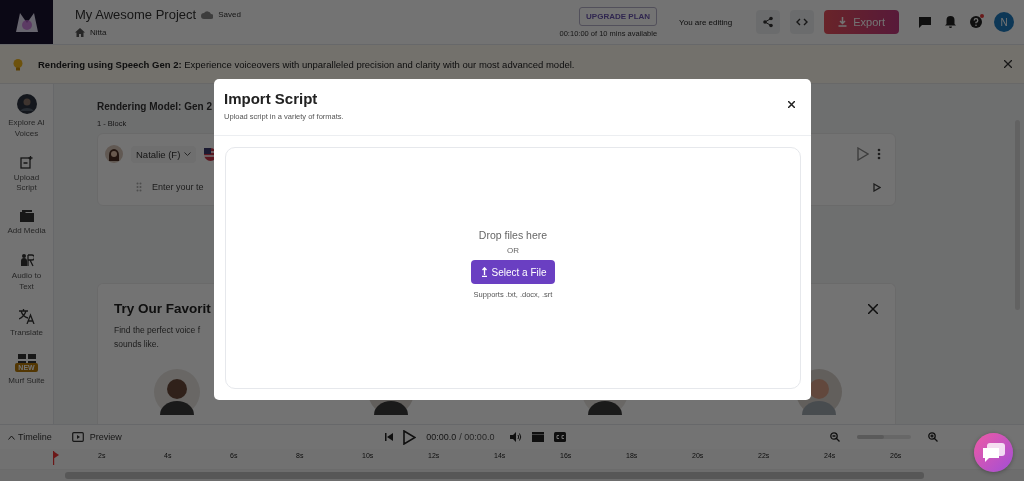 Image resolution: width=1024 pixels, height=481 pixels. I want to click on download-icon, so click(843, 22).